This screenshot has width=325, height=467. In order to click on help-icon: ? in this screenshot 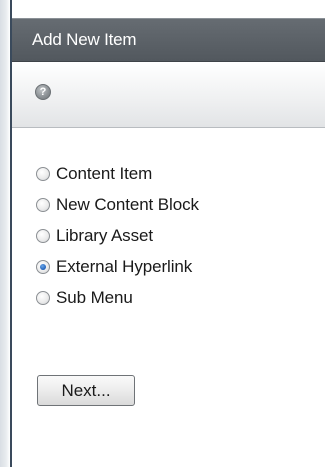, I will do `click(43, 92)`.